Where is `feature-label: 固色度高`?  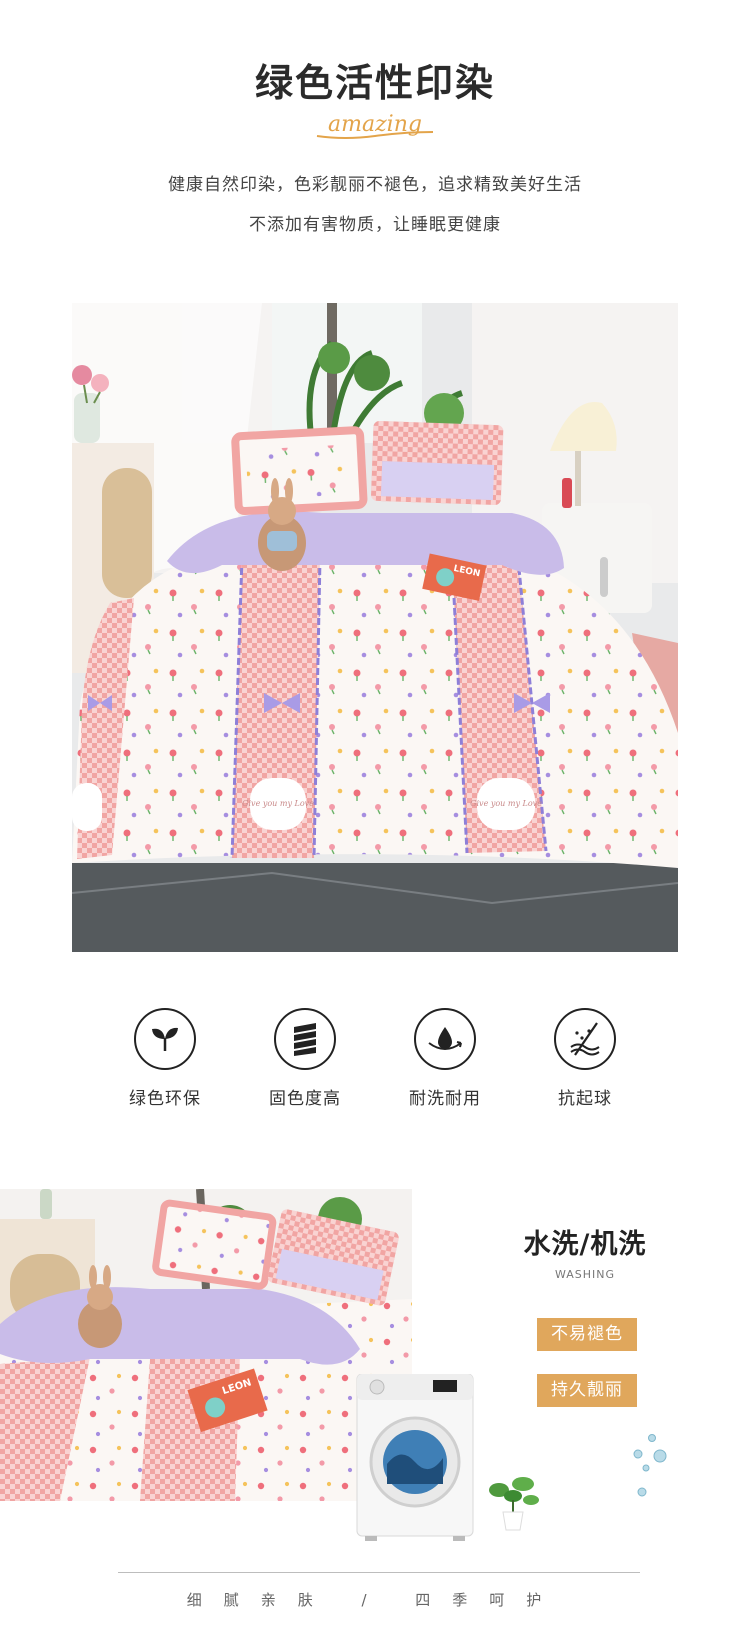
feature-label: 固色度高 is located at coordinates (305, 1099).